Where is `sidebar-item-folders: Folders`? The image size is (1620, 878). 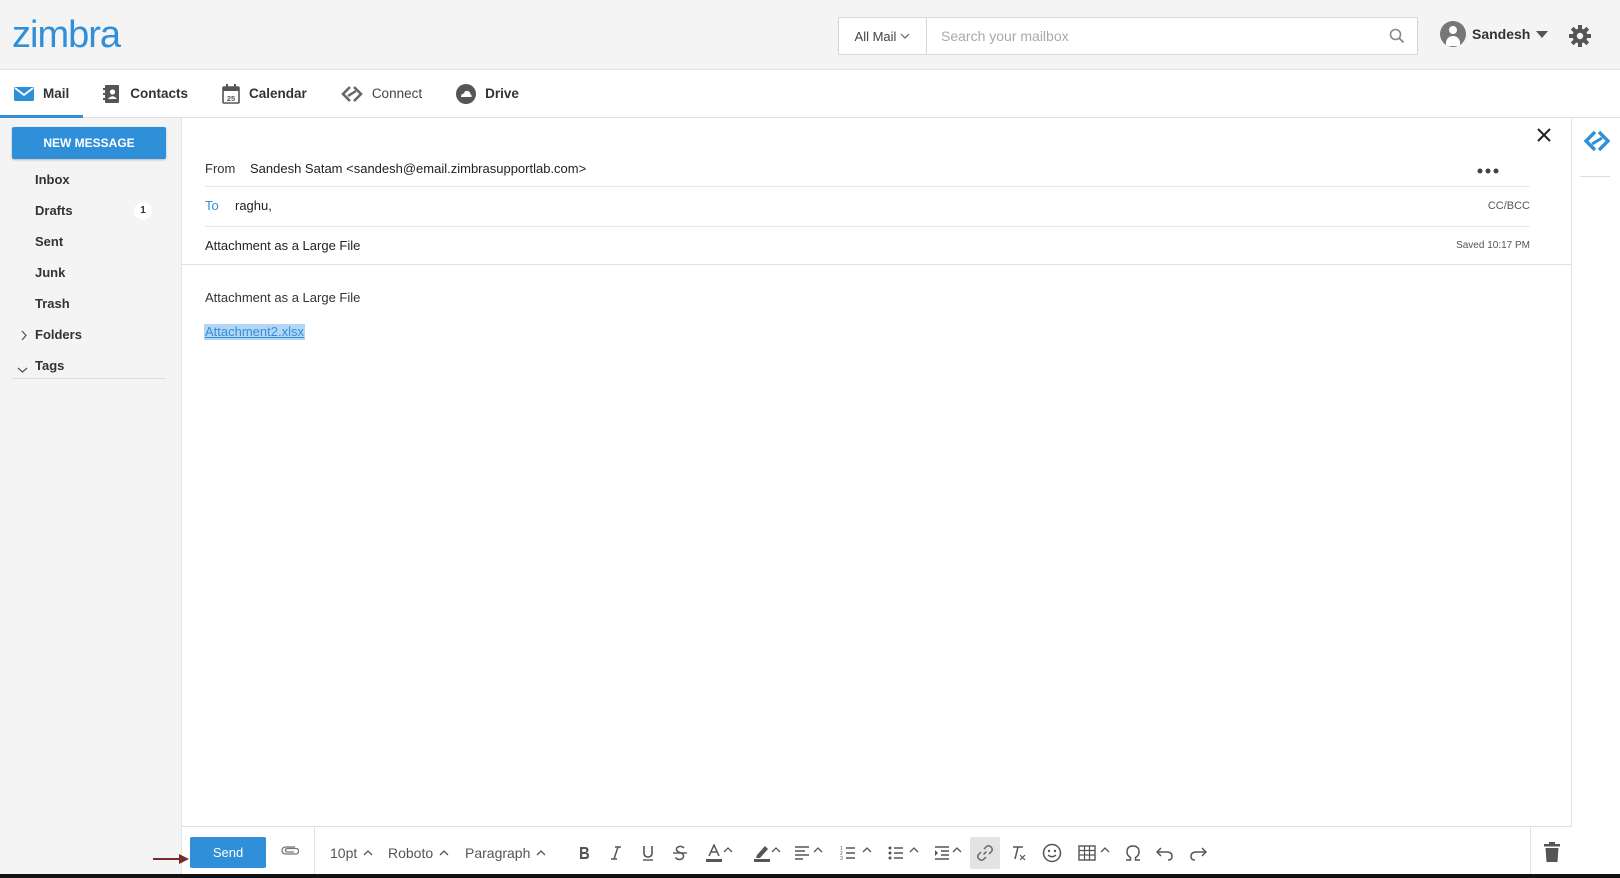
sidebar-item-folders: Folders is located at coordinates (91, 334).